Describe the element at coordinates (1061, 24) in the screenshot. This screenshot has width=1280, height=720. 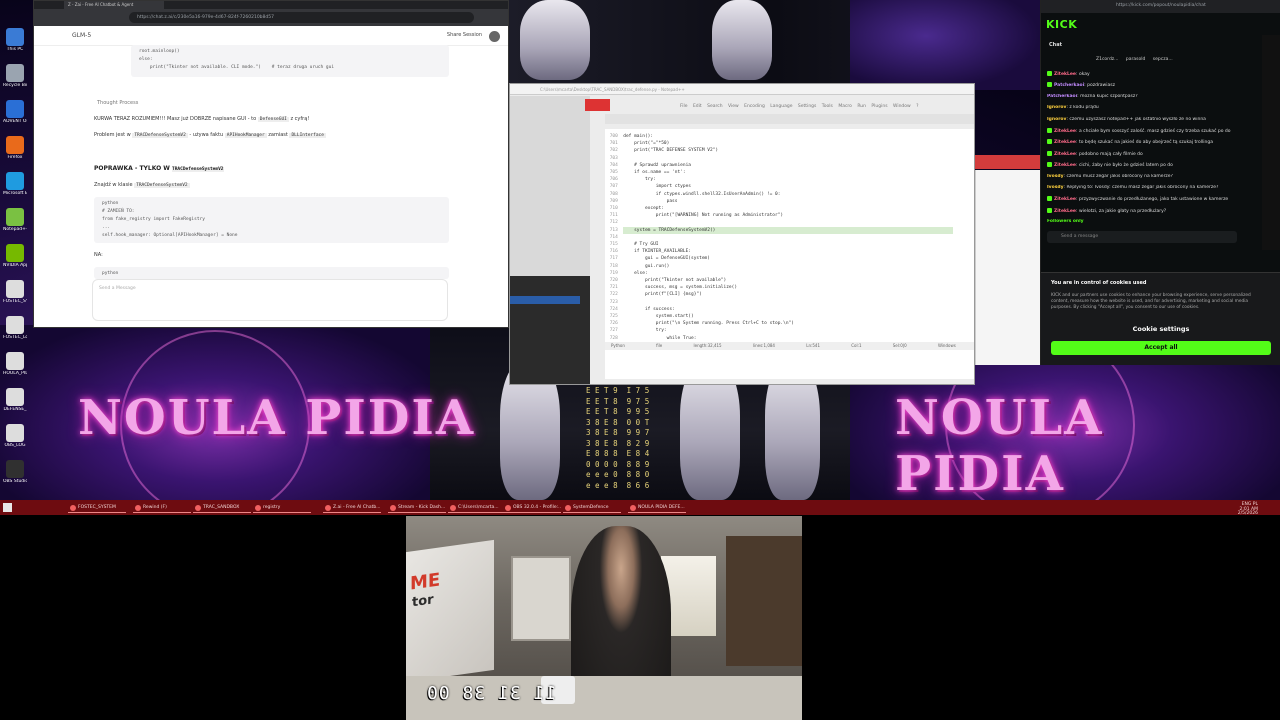
I see `kick-logo: KICK` at that location.